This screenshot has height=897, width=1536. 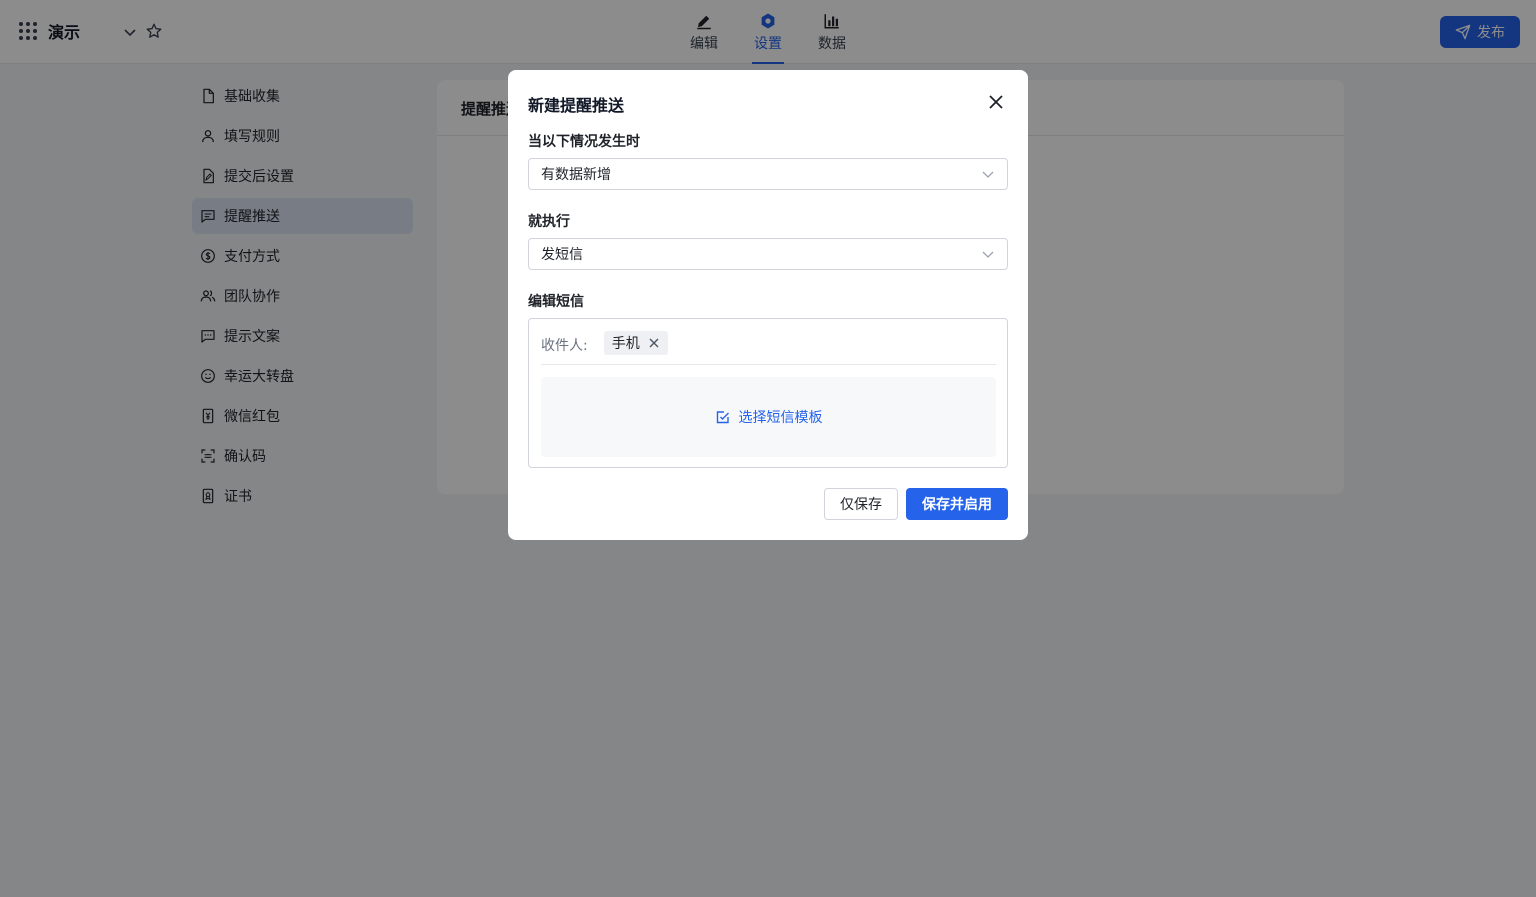 I want to click on close-icon, so click(x=996, y=102).